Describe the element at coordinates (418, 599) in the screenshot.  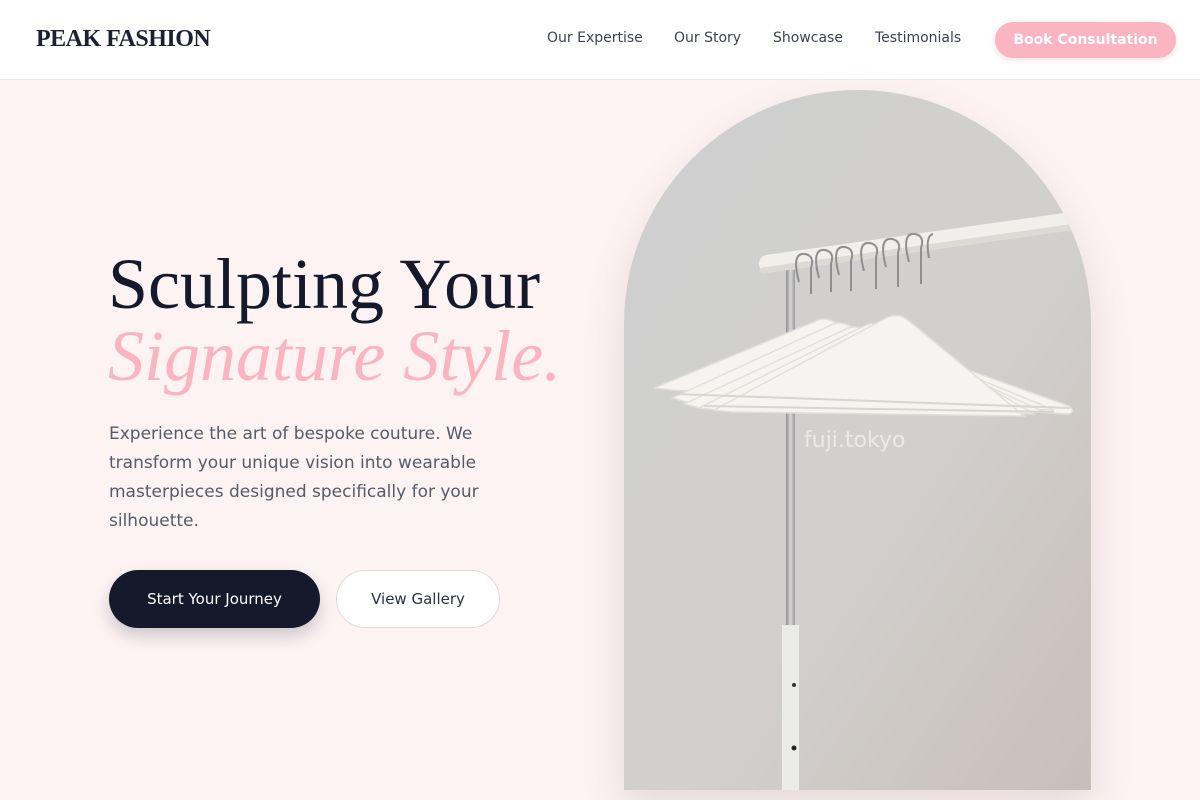
I see `view-gallery-button: View Gallery` at that location.